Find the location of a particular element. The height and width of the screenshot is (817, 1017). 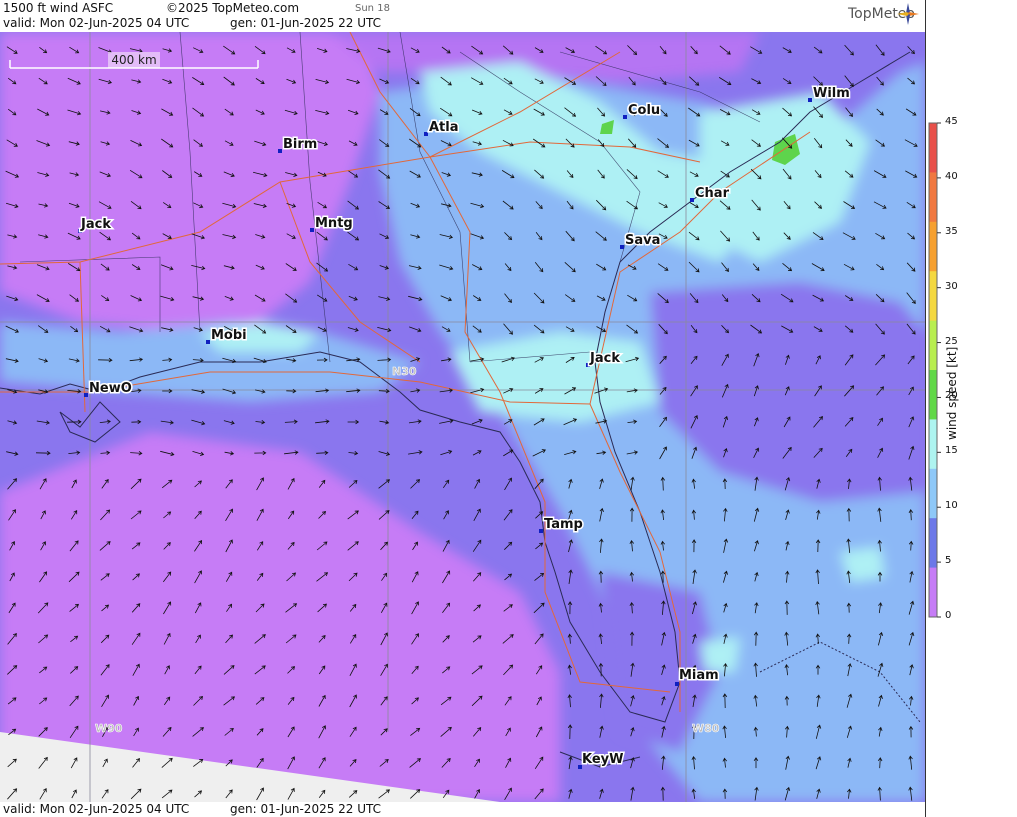

generated-time: gen: 01-Jun-2025 22 UTC is located at coordinates (306, 23).